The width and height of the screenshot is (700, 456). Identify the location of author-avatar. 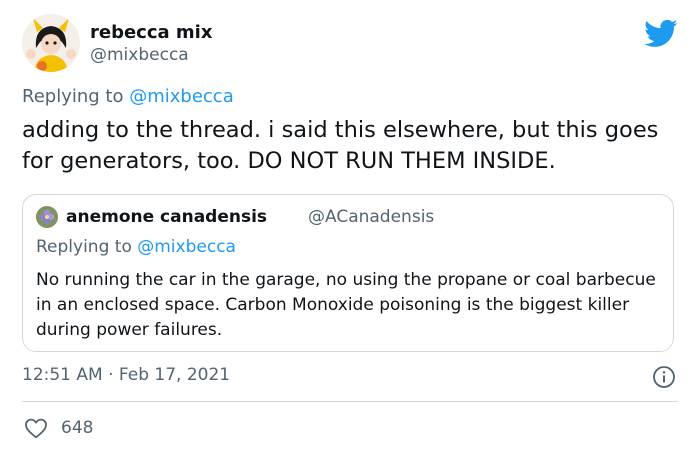
(51, 43).